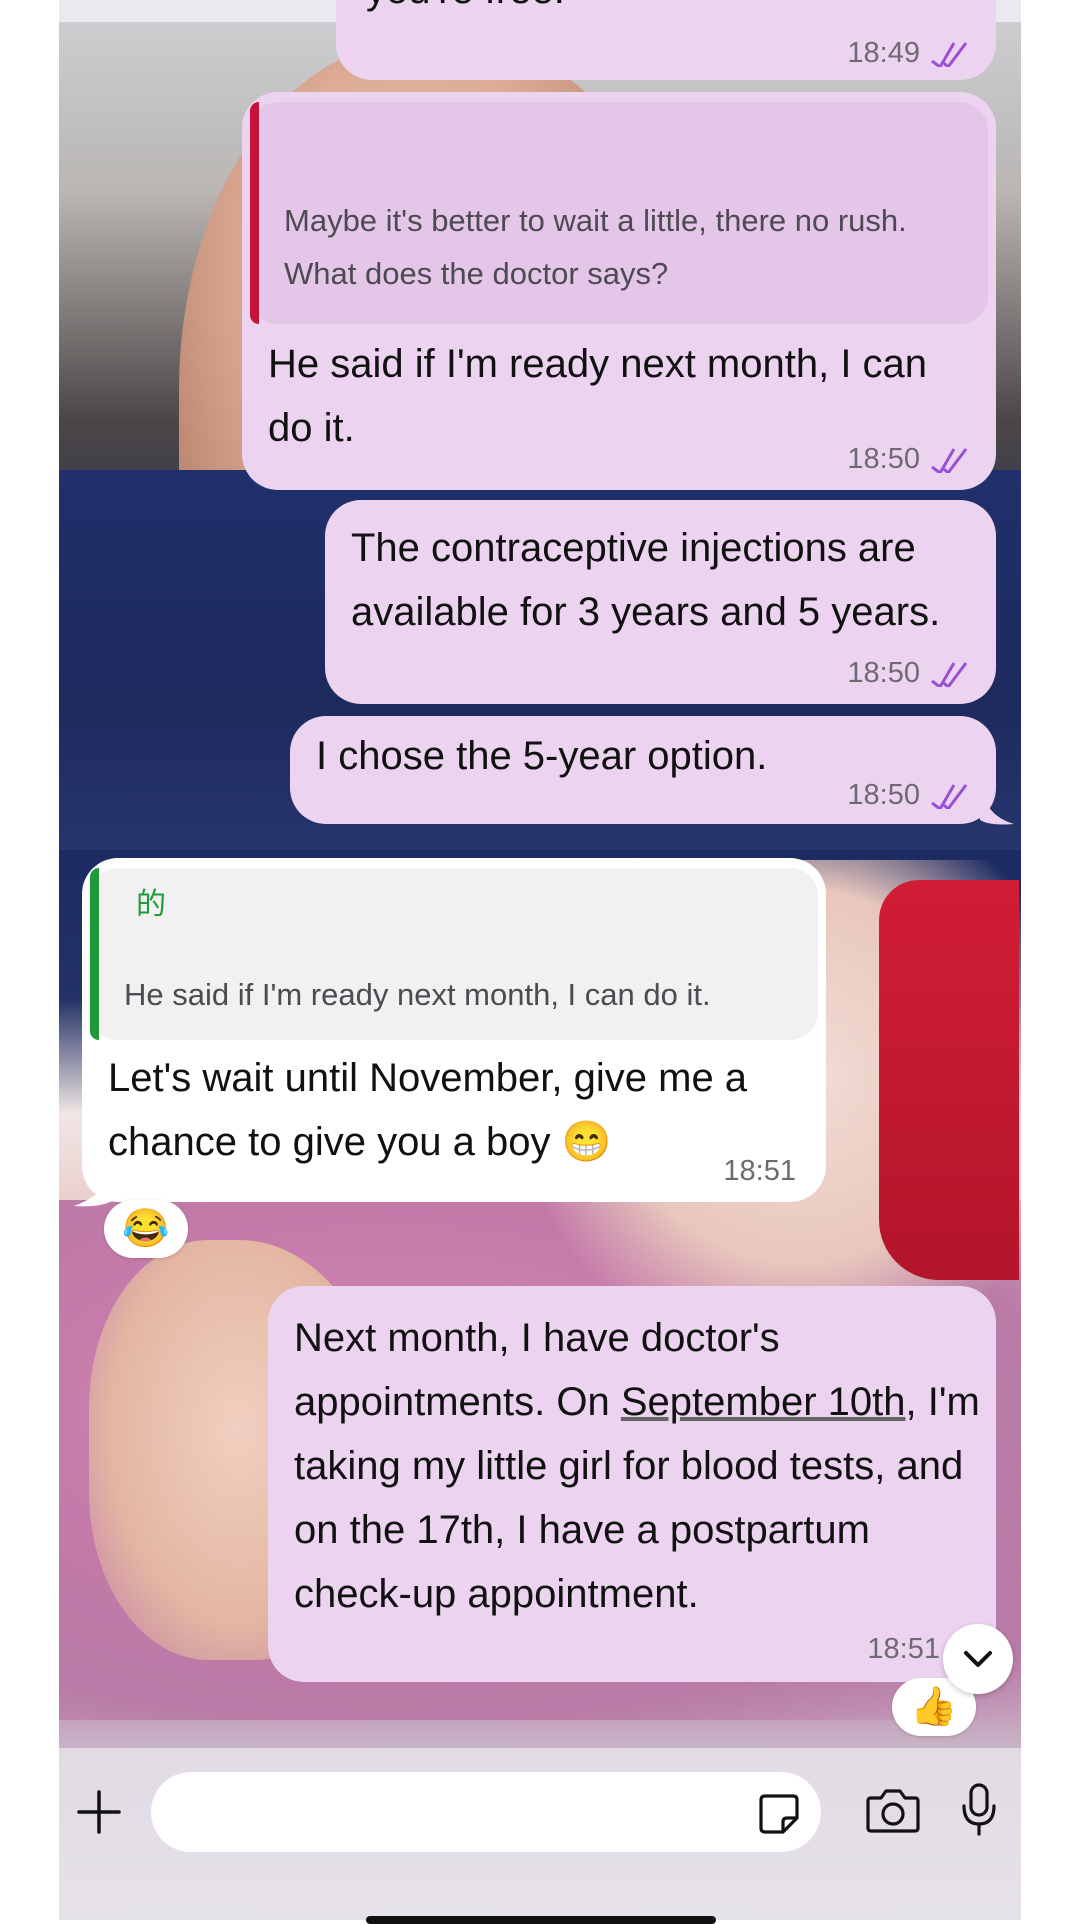 Image resolution: width=1080 pixels, height=1924 pixels. Describe the element at coordinates (883, 53) in the screenshot. I see `message-time: 18:49` at that location.